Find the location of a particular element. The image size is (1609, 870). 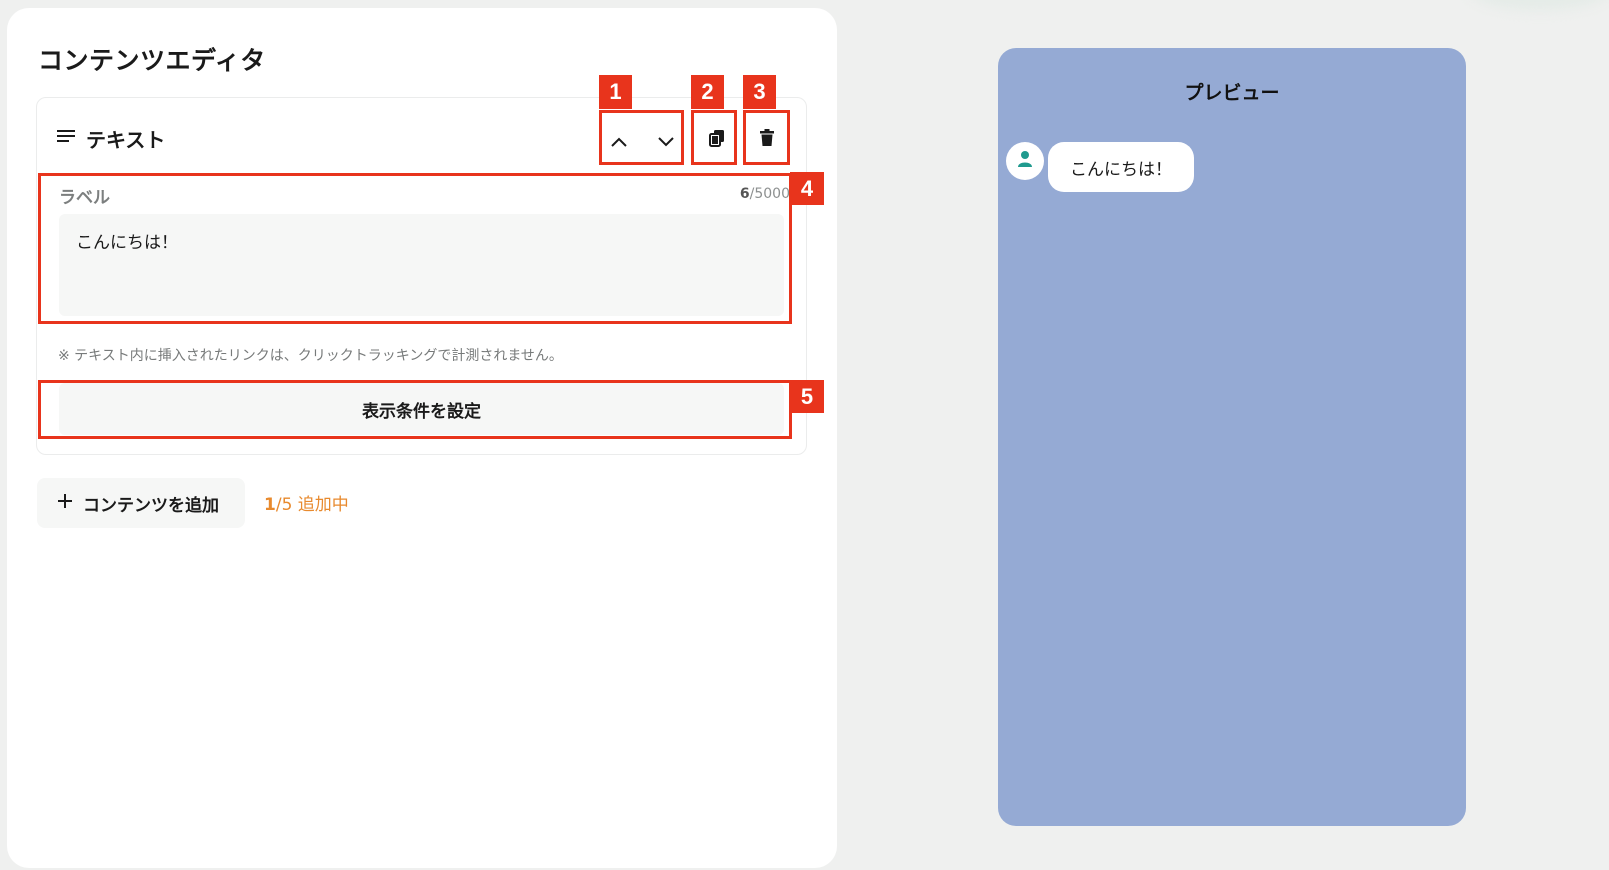

annotation-badge-1: 1 is located at coordinates (615, 92).